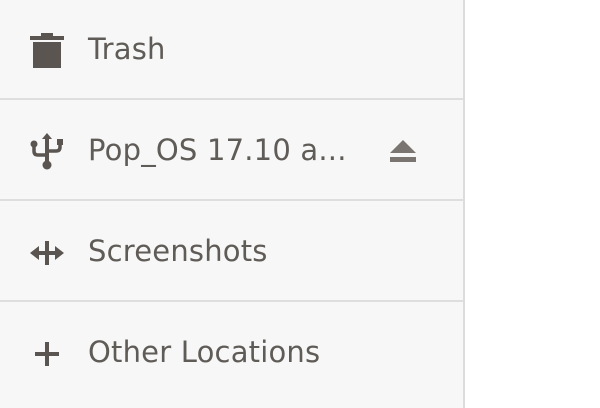 This screenshot has width=600, height=408. Describe the element at coordinates (47, 253) in the screenshot. I see `folder-network-icon` at that location.